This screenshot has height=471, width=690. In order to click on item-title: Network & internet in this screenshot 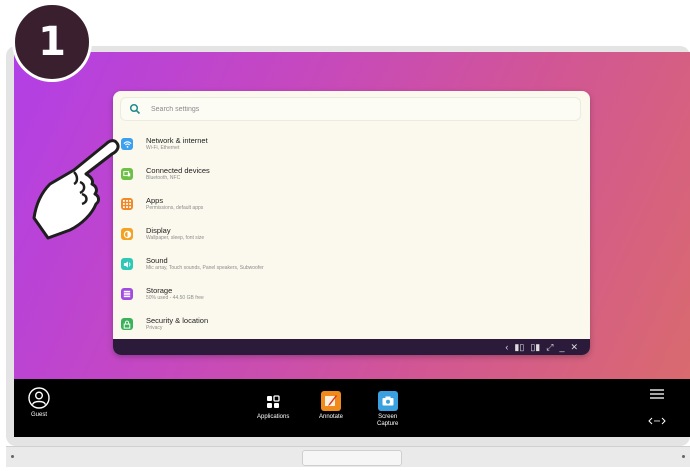, I will do `click(177, 140)`.